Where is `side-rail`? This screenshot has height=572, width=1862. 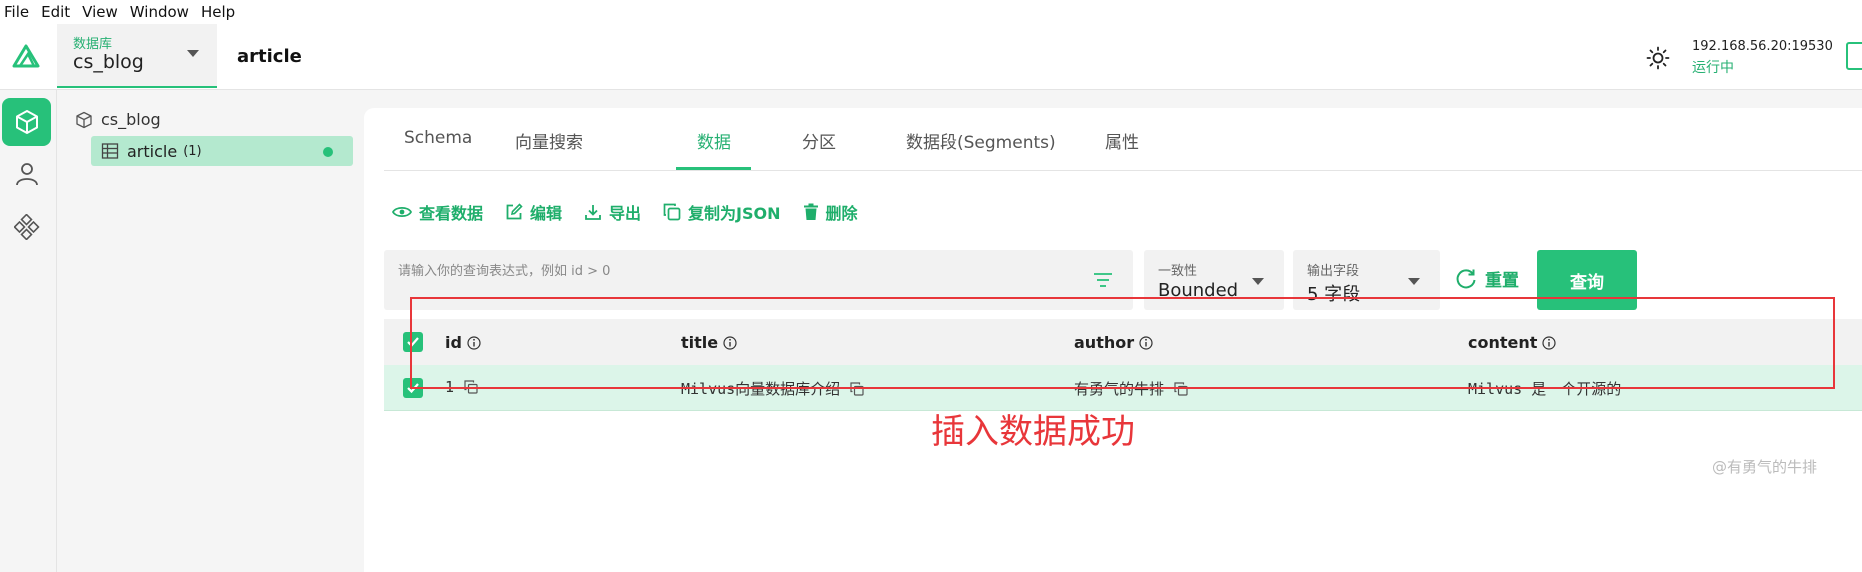
side-rail is located at coordinates (28, 331).